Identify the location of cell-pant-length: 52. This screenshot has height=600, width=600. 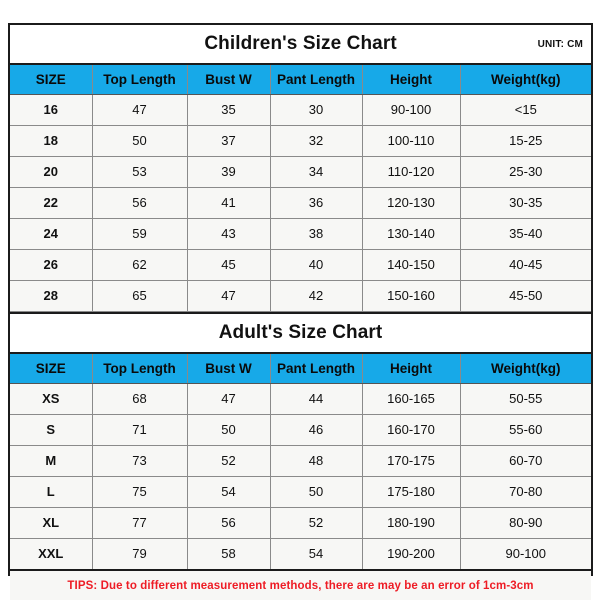
(316, 523).